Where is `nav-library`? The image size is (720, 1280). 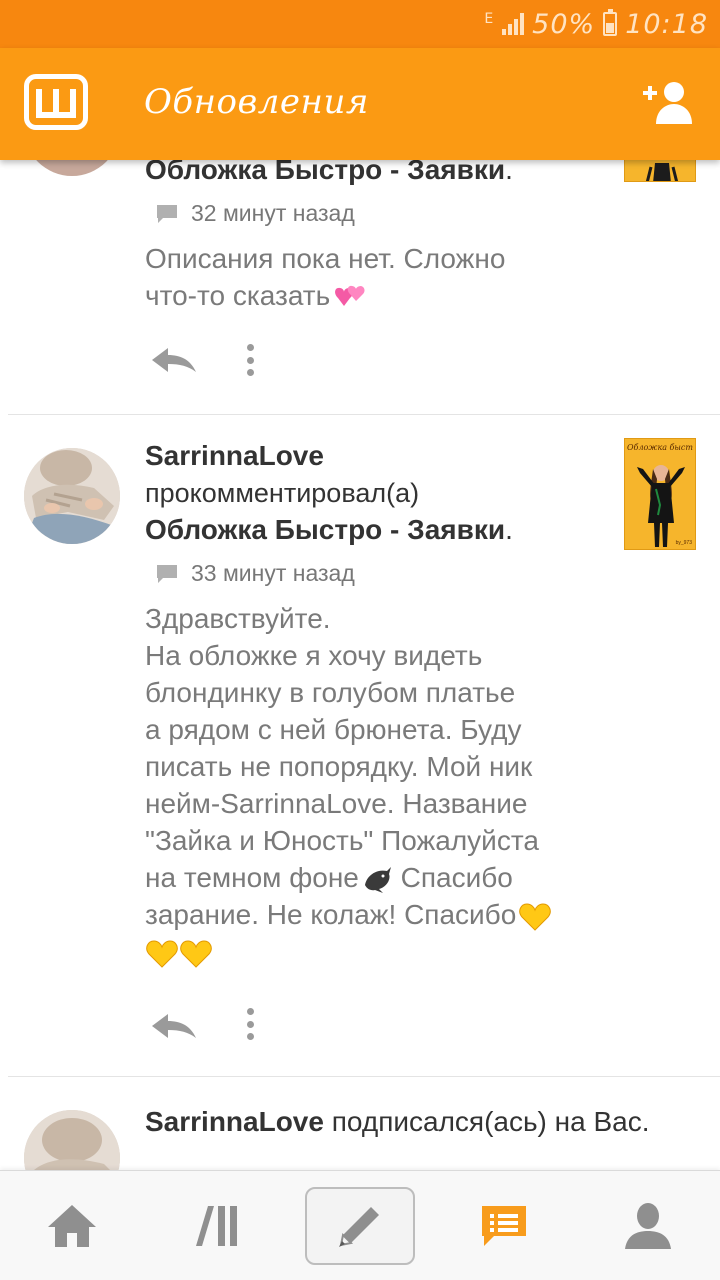 nav-library is located at coordinates (216, 1226).